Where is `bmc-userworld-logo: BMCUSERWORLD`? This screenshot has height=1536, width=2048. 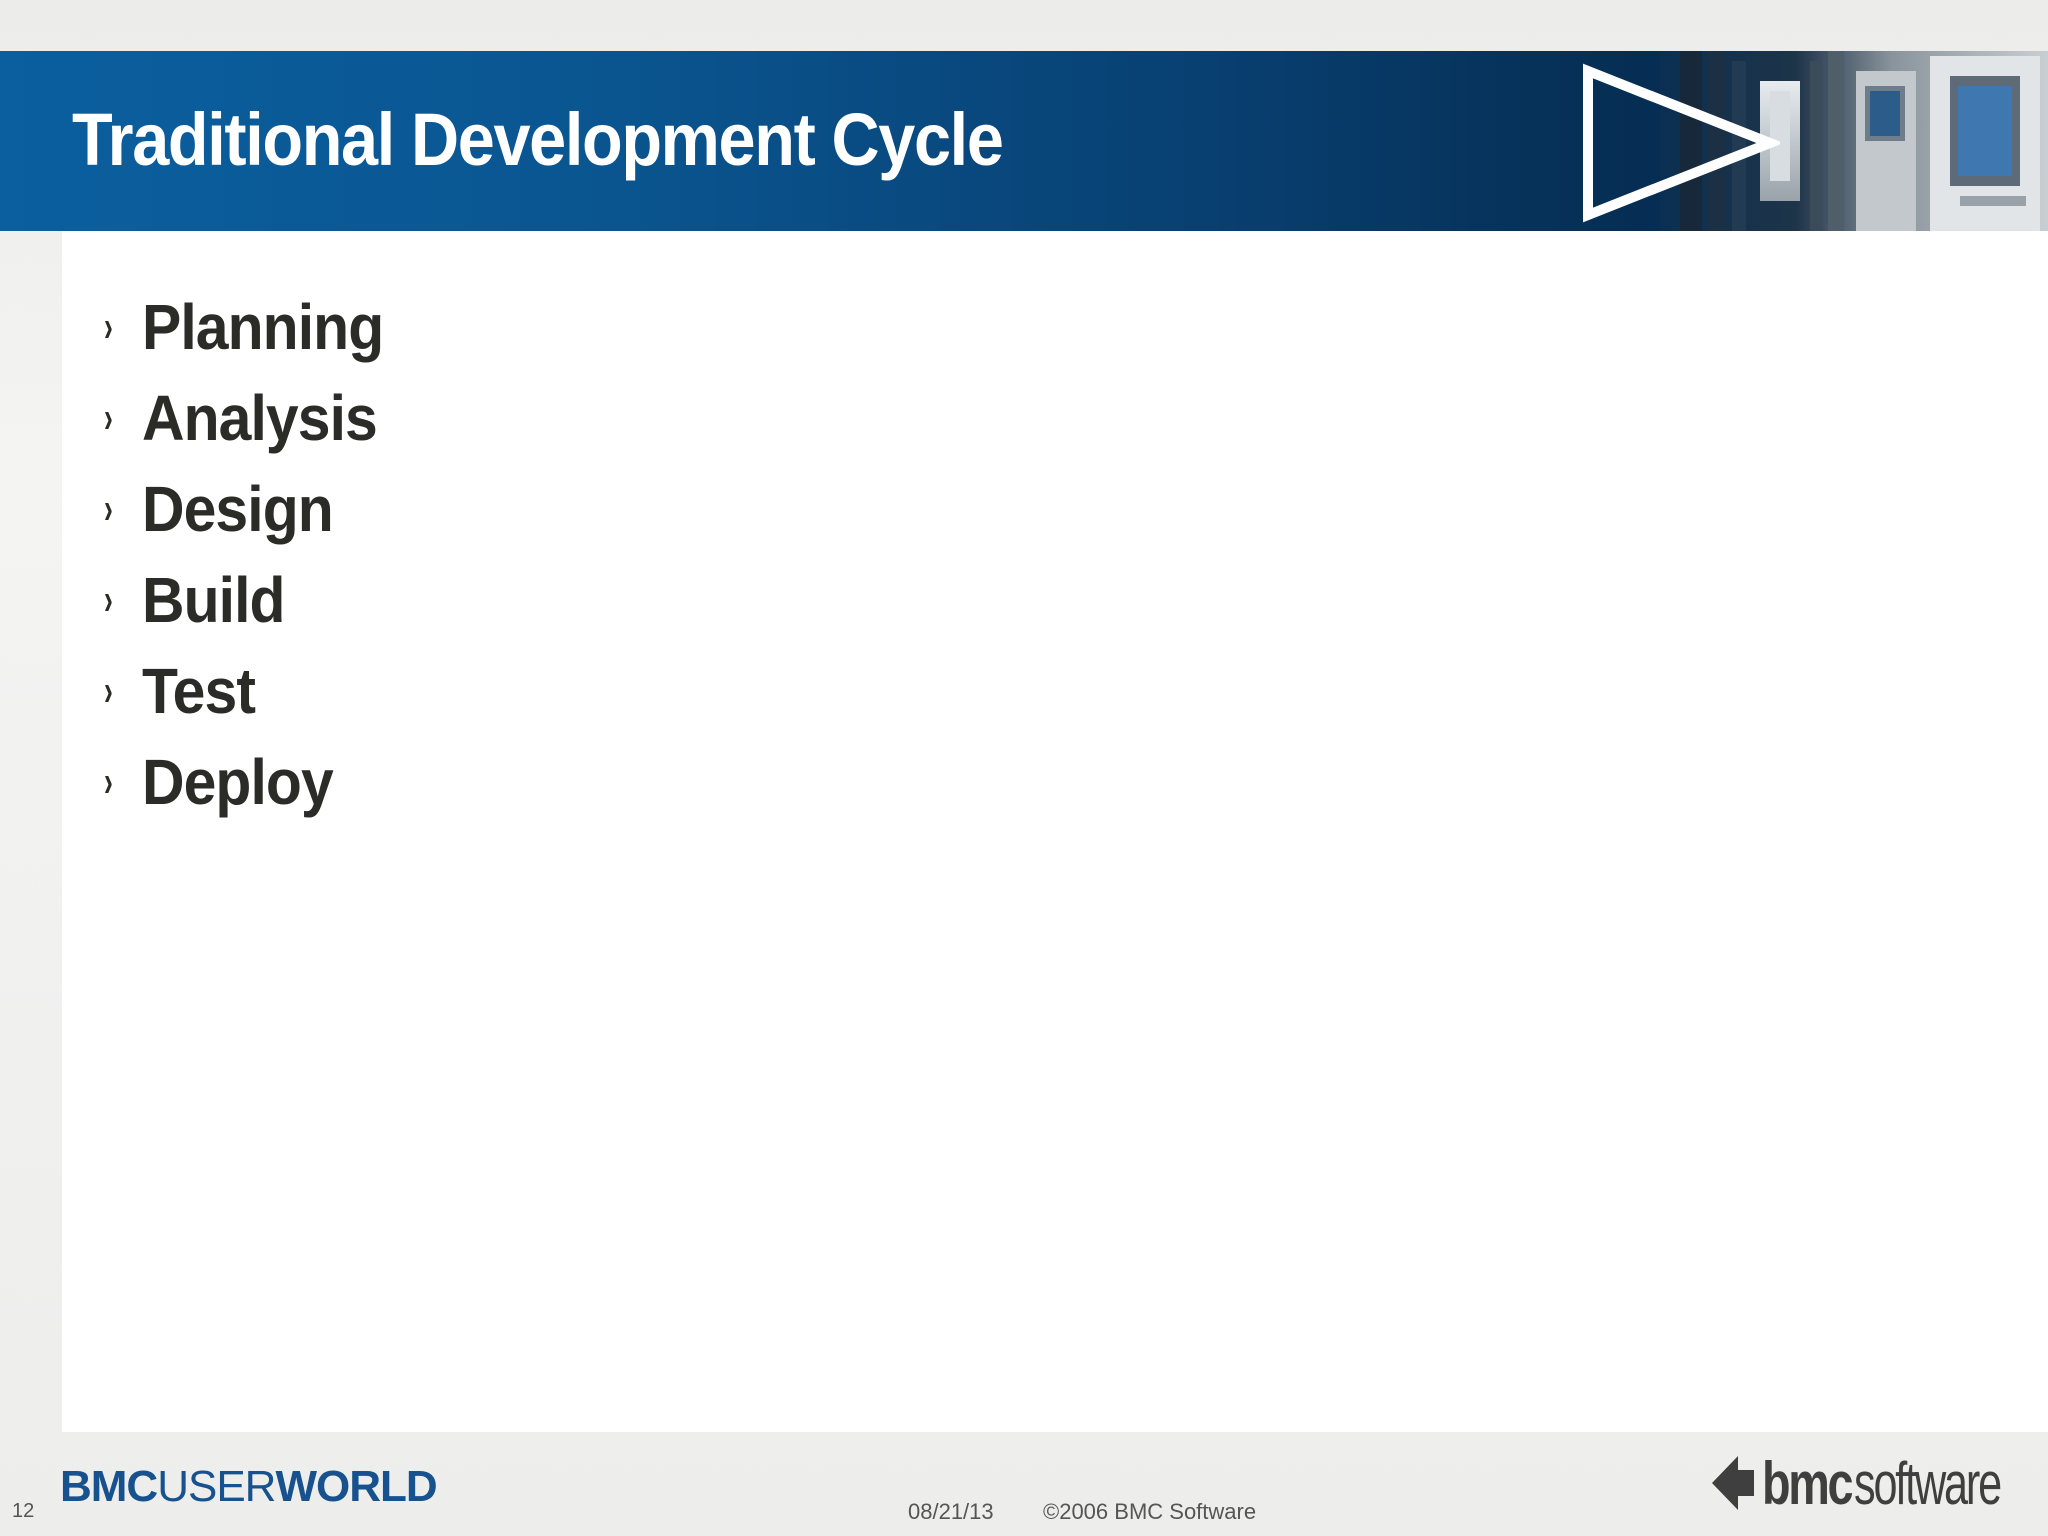 bmc-userworld-logo: BMCUSERWORLD is located at coordinates (249, 1487).